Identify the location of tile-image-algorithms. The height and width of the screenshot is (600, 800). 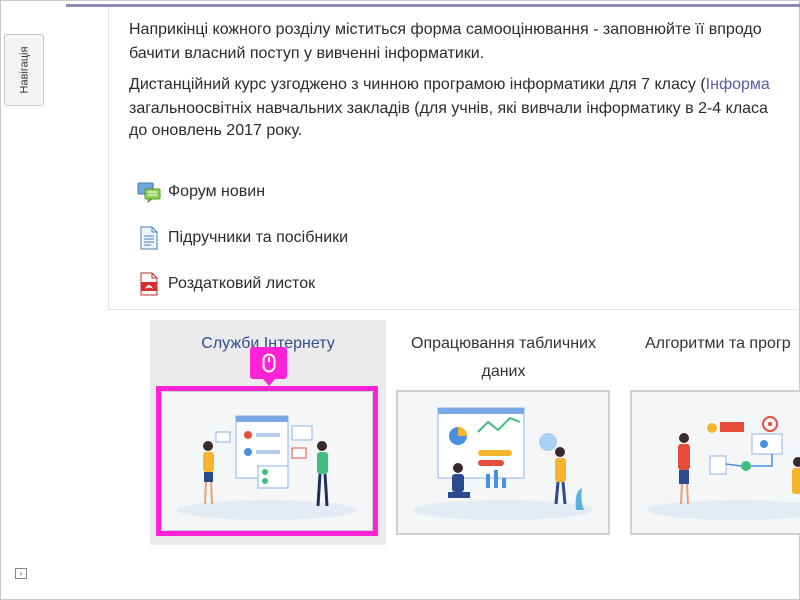
(715, 462).